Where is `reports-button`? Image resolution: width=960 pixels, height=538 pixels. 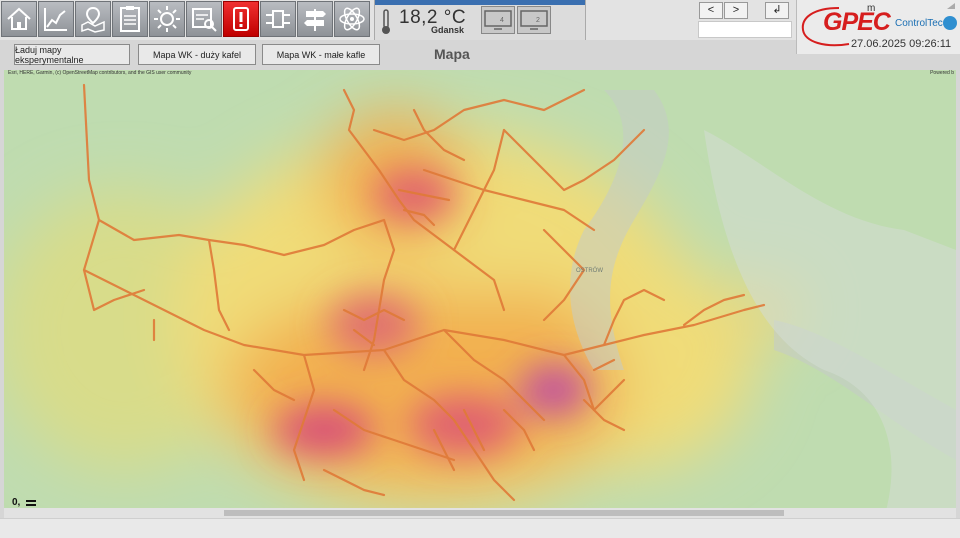
reports-button is located at coordinates (130, 19).